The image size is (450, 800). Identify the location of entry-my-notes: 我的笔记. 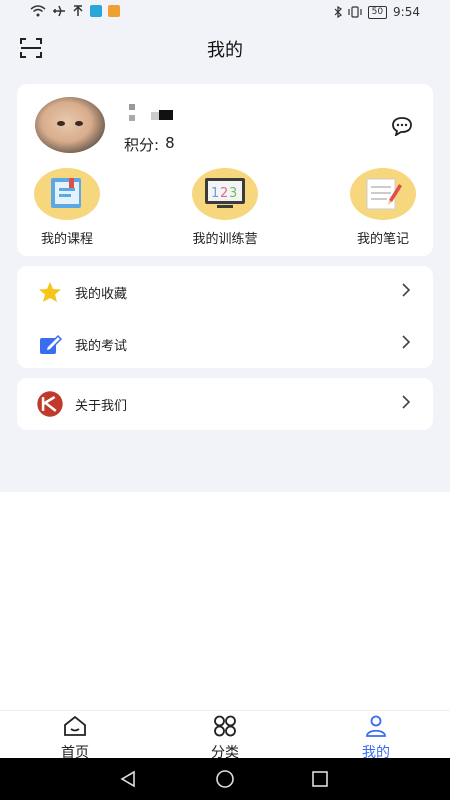
(383, 207).